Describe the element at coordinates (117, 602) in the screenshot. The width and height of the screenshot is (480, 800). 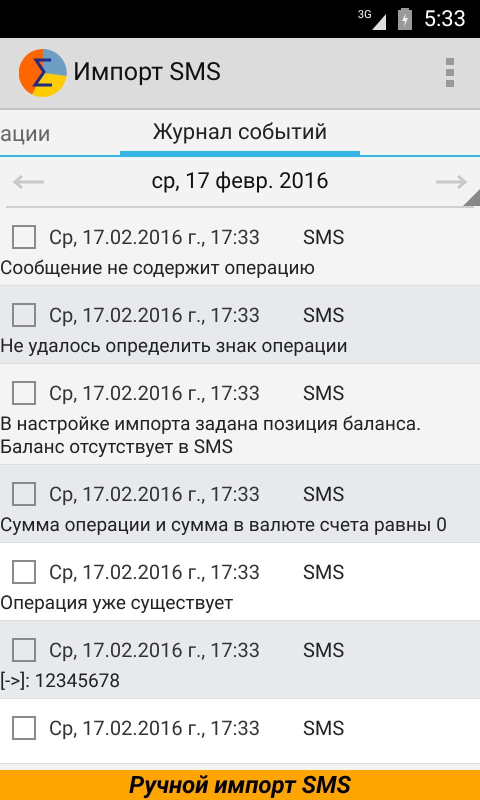
I see `event-message: Операция уже существует` at that location.